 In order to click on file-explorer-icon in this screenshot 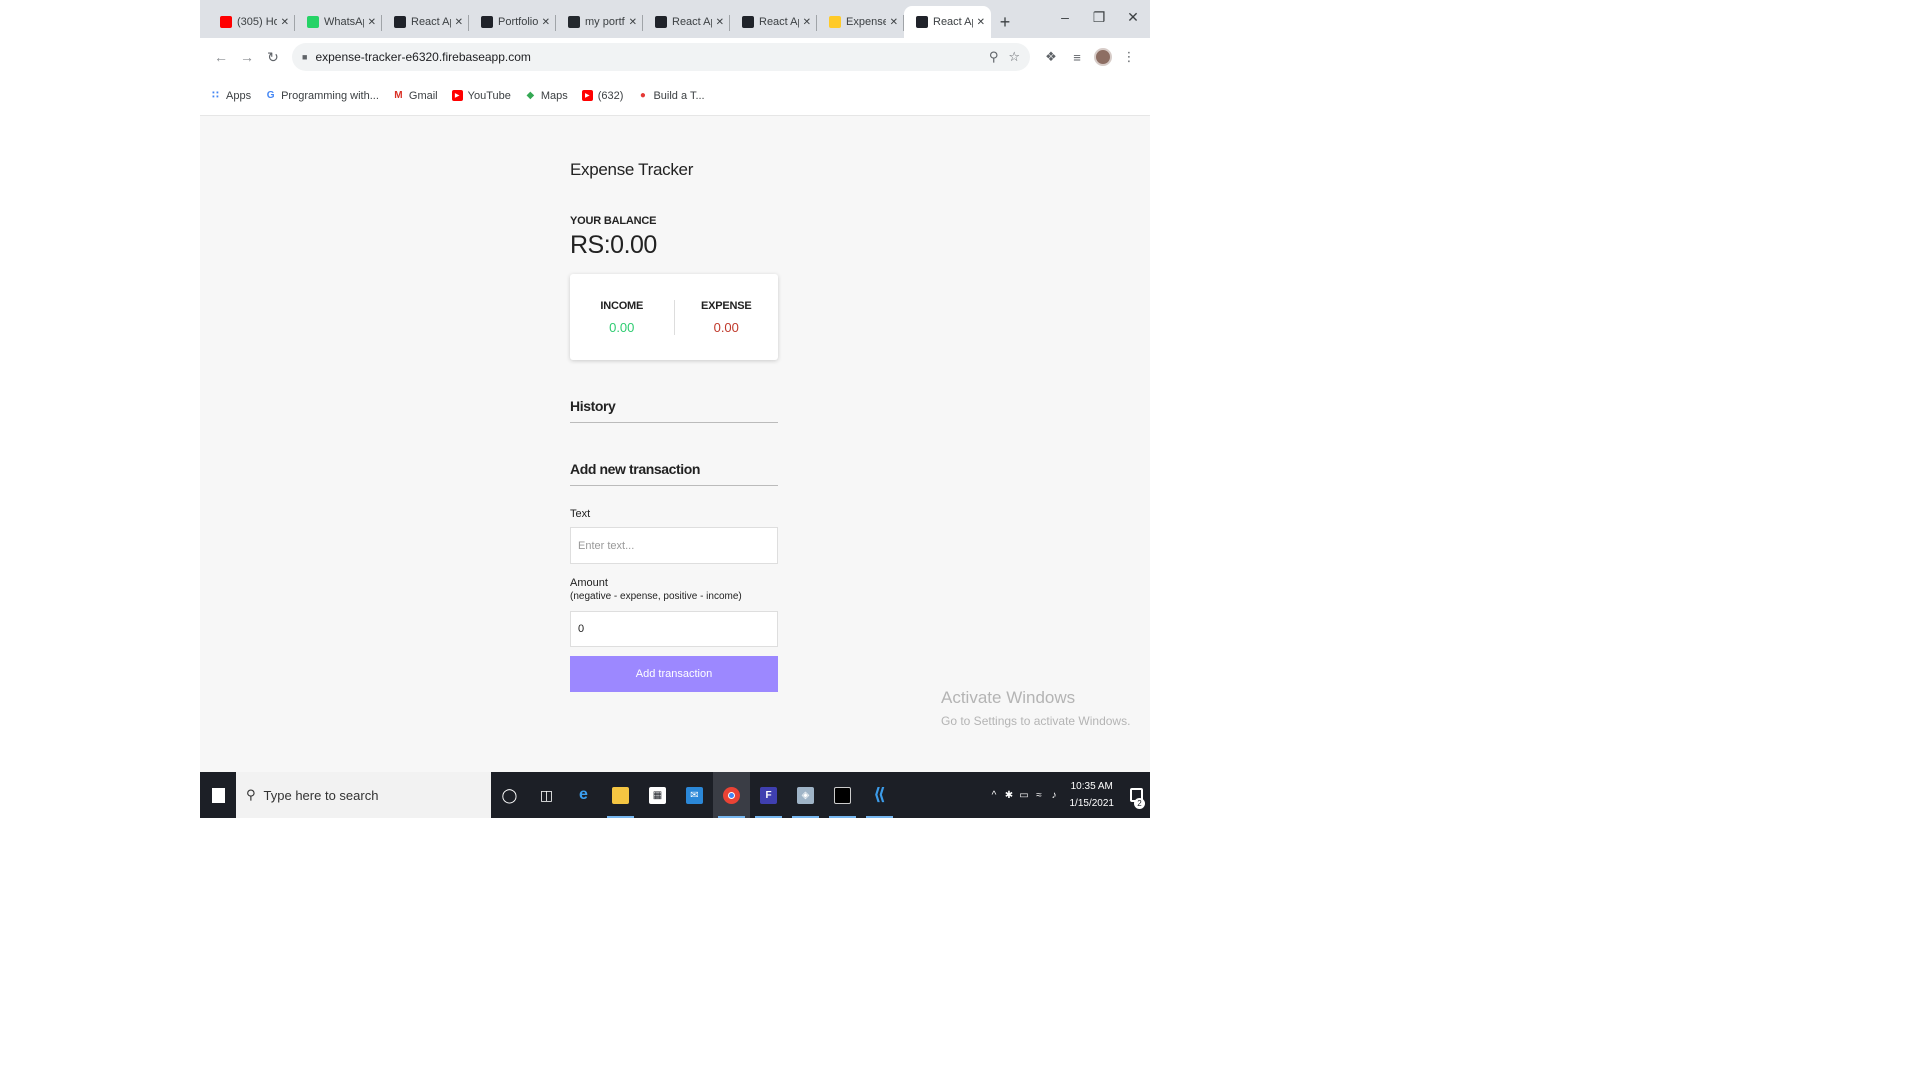, I will do `click(620, 795)`.